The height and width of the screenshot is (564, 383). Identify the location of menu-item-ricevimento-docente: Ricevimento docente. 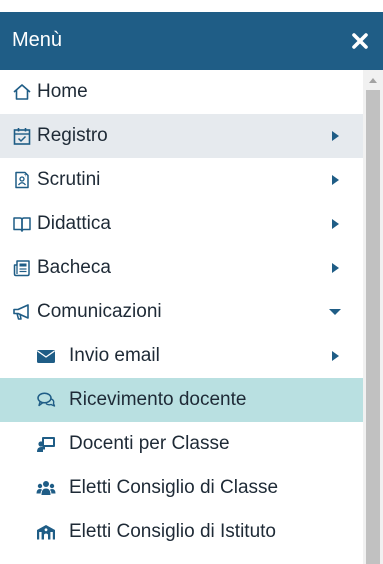
(181, 400).